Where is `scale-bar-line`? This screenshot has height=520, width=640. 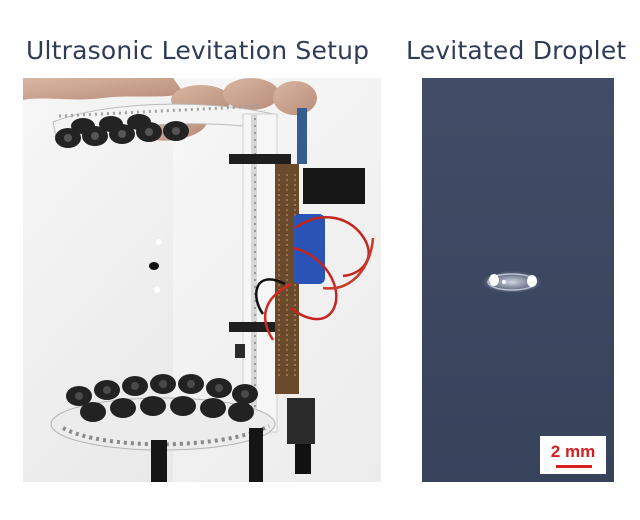 scale-bar-line is located at coordinates (574, 466).